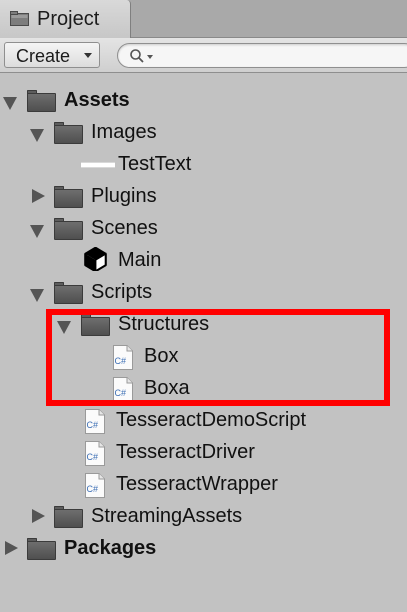 The image size is (407, 612). What do you see at coordinates (211, 420) in the screenshot?
I see `tree-item-label: TesseractDemoScript` at bounding box center [211, 420].